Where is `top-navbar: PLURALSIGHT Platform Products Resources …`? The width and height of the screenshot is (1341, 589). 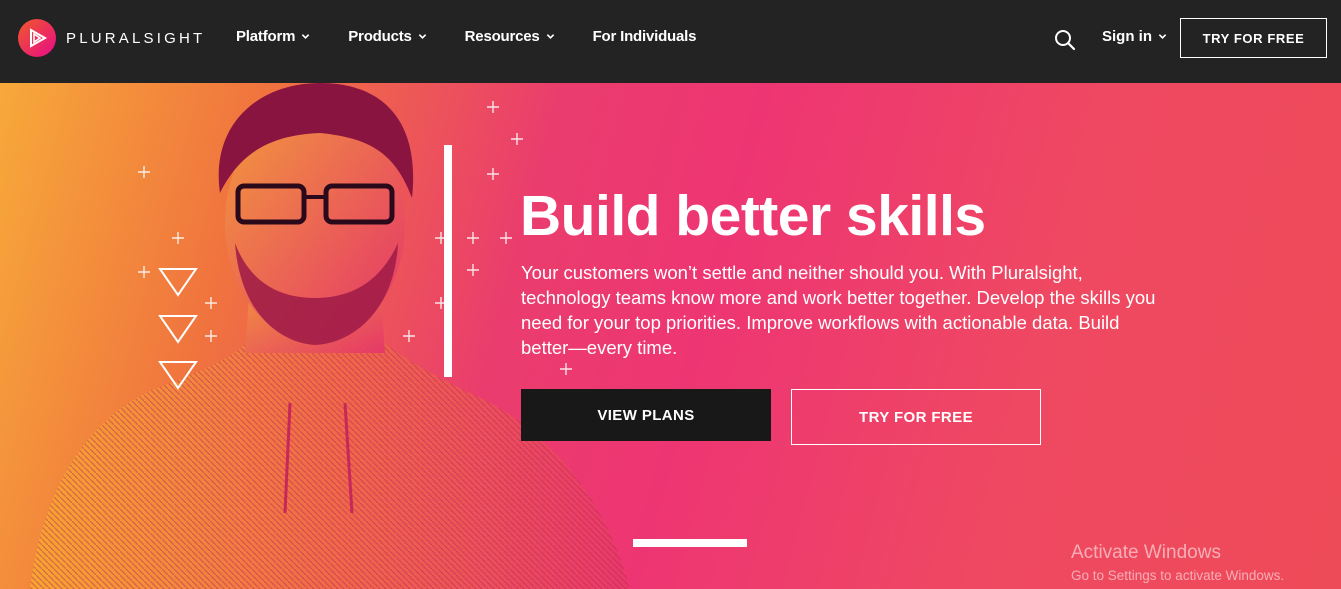 top-navbar: PLURALSIGHT Platform Products Resources … is located at coordinates (670, 41).